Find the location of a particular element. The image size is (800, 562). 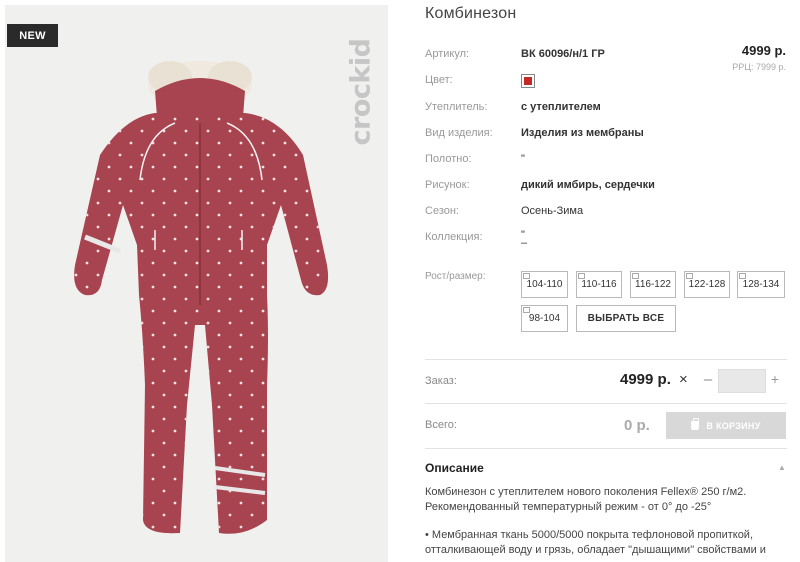

size-option-label: 98-104 is located at coordinates (544, 318).